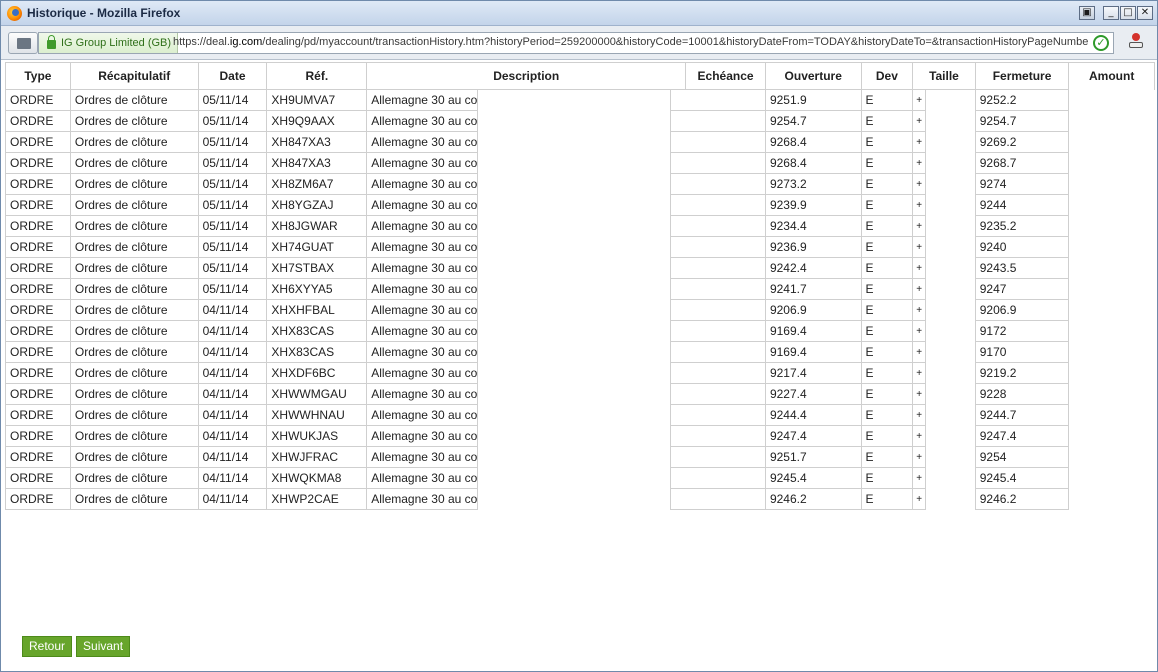  What do you see at coordinates (725, 76) in the screenshot?
I see `header-echeance: Echéance` at bounding box center [725, 76].